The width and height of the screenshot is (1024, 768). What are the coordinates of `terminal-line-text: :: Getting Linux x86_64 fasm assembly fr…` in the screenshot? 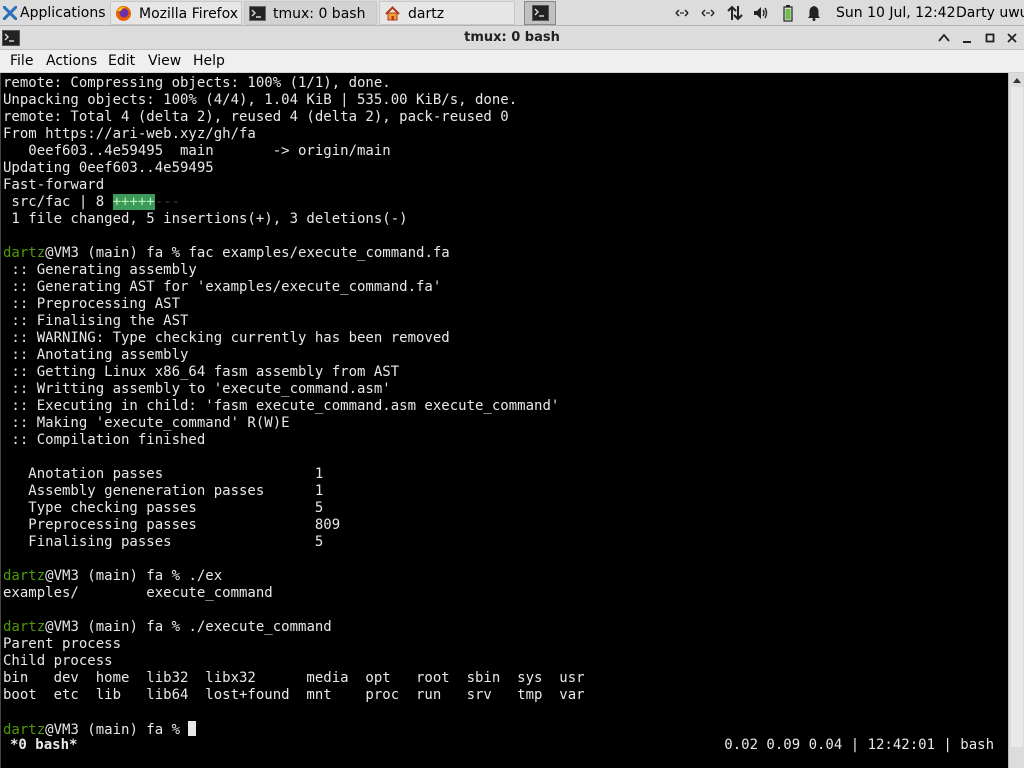 It's located at (201, 372).